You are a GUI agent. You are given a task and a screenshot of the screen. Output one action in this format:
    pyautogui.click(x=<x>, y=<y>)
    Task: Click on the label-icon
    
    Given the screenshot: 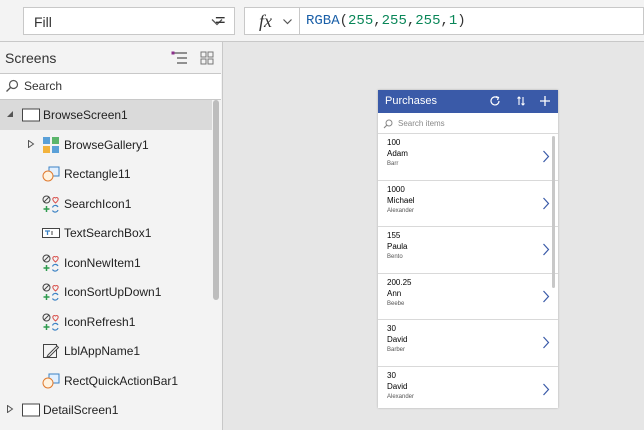 What is the action you would take?
    pyautogui.click(x=51, y=351)
    